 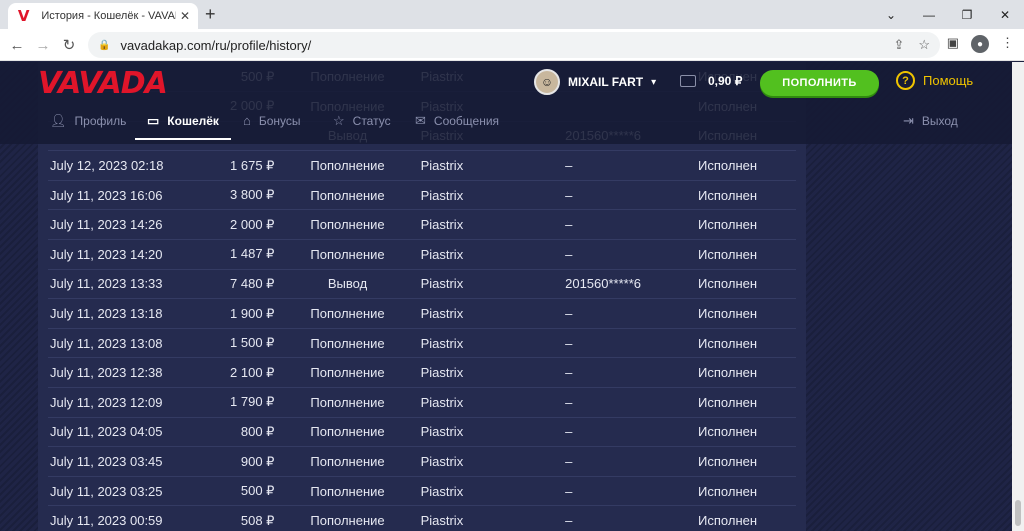 I want to click on tx-amount: 1 487 ₽, so click(x=252, y=254).